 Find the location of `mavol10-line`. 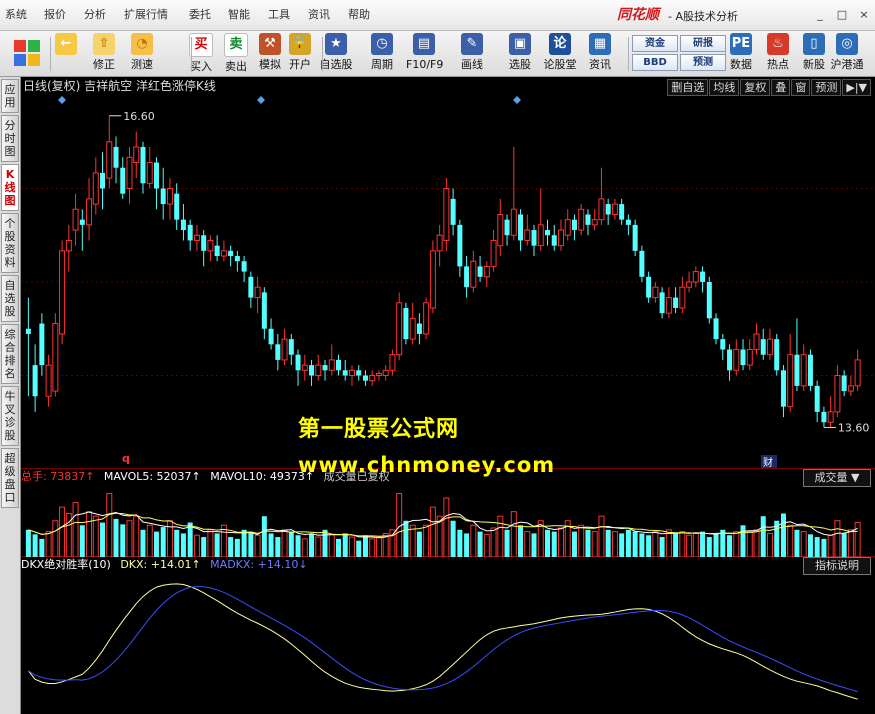

mavol10-line is located at coordinates (443, 524).